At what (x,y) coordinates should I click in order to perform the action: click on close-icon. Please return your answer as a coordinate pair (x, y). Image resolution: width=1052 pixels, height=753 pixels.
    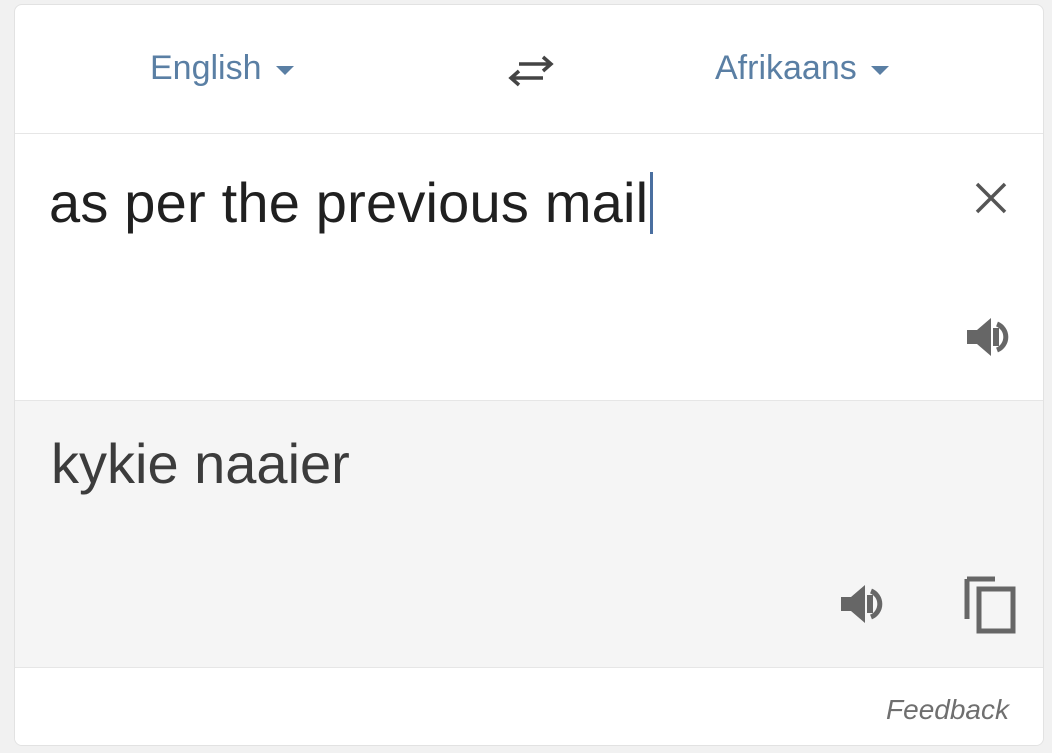
    Looking at the image, I should click on (991, 198).